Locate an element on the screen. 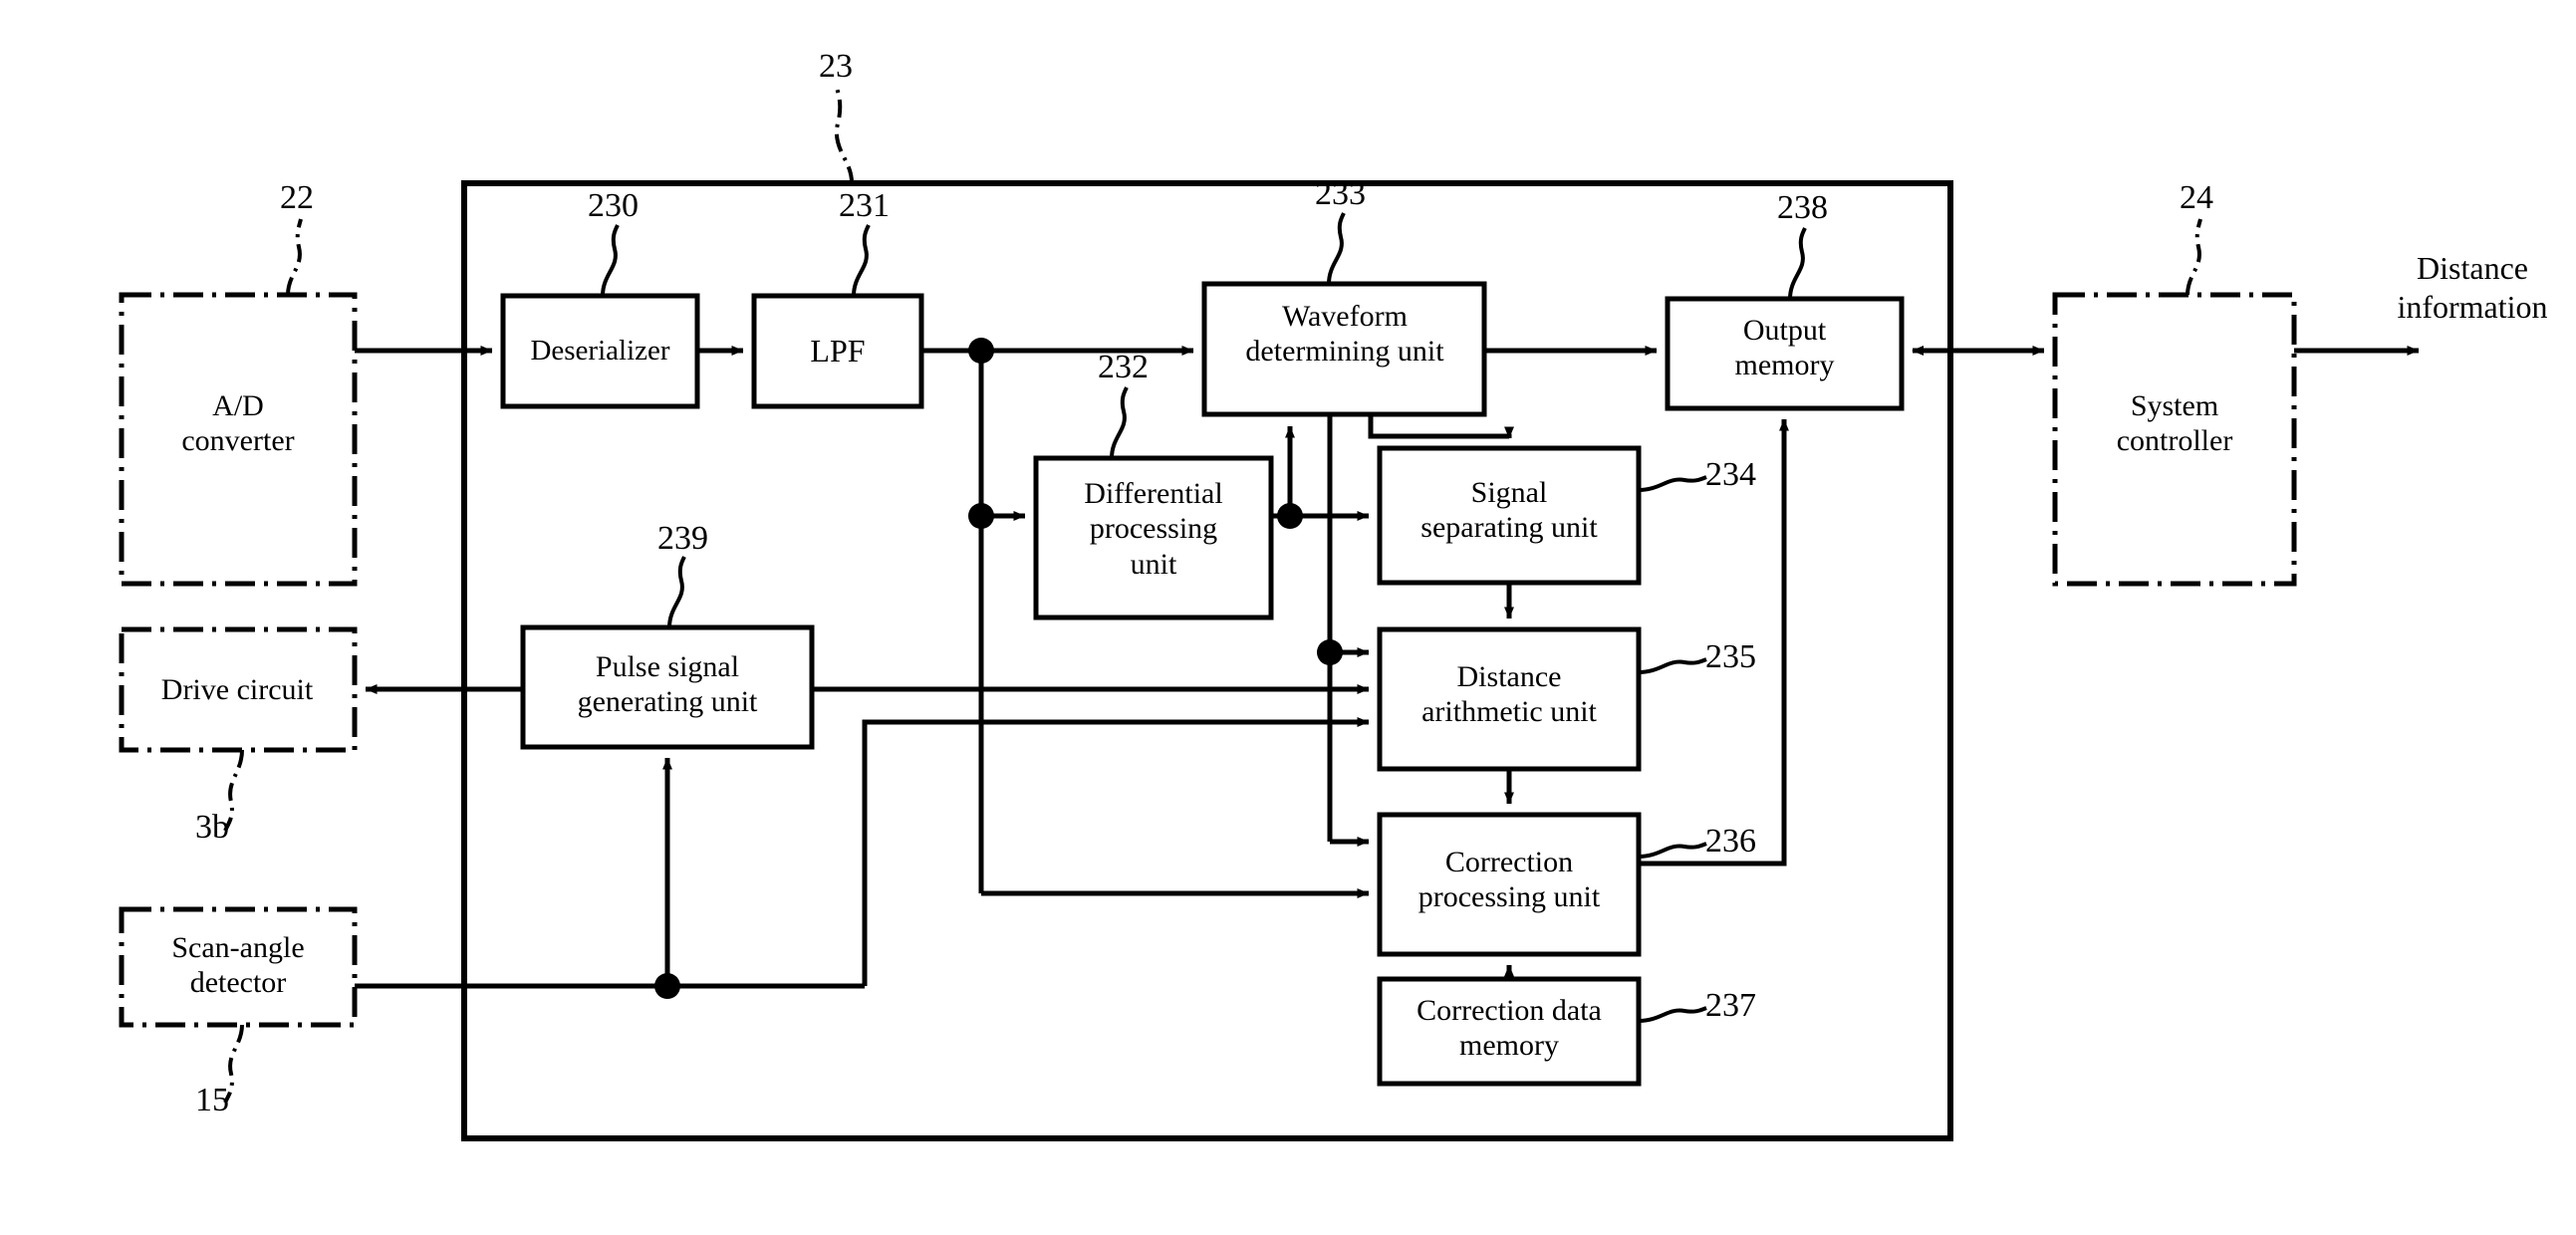 The height and width of the screenshot is (1235, 2576). ref-numeral-233: 233 is located at coordinates (1340, 193).